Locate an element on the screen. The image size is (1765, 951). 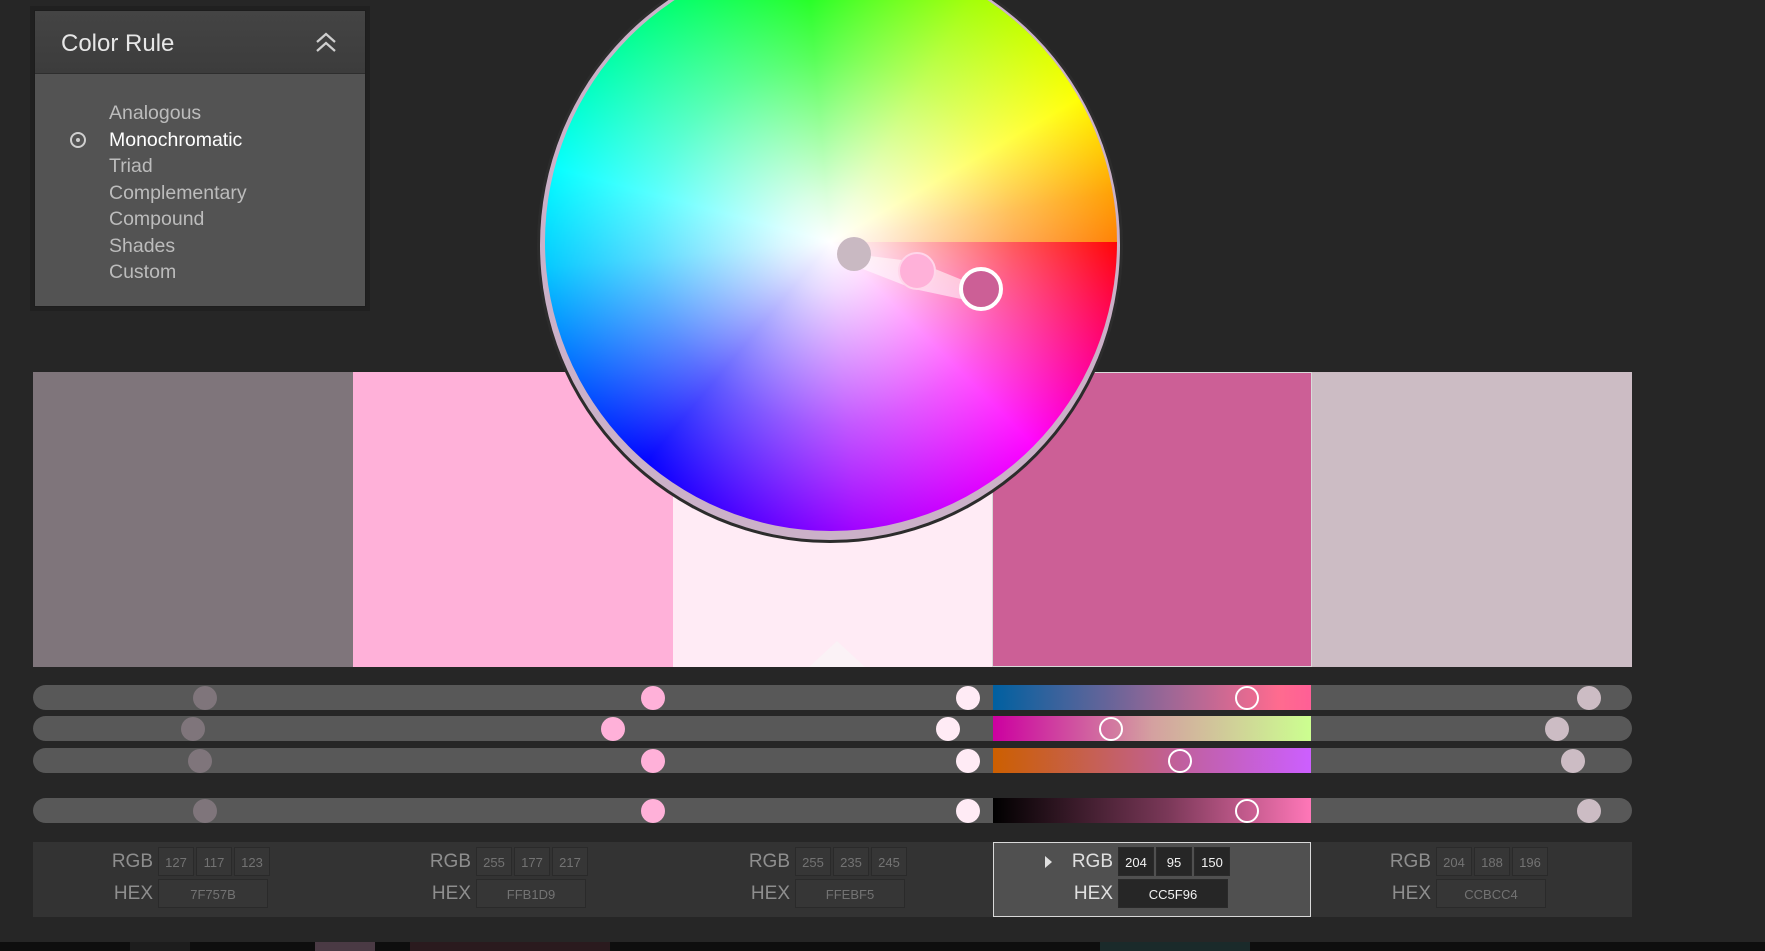
rule-option-custom: Custom is located at coordinates (200, 272).